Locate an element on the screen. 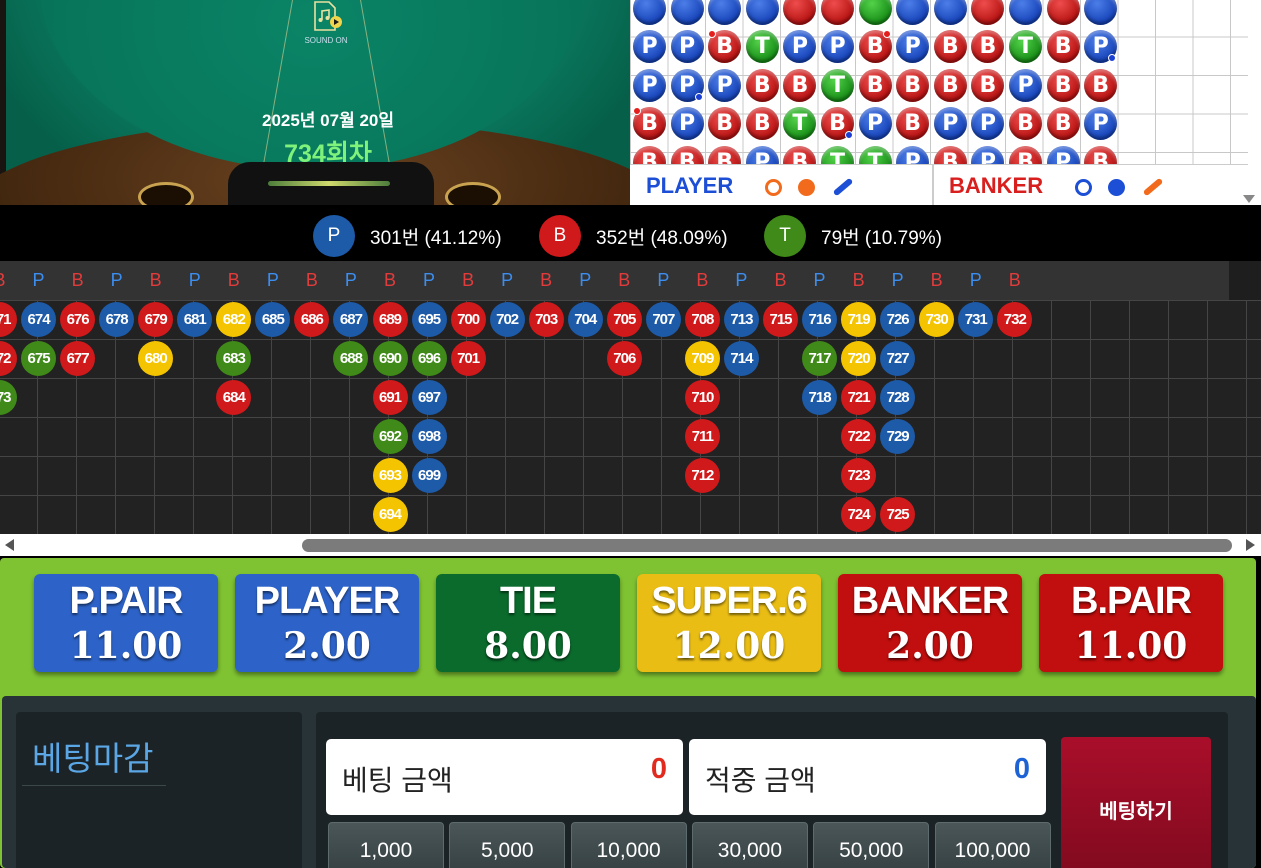 The width and height of the screenshot is (1261, 868). bet-b-pair-button: B.PAIR 11.00 is located at coordinates (1131, 623).